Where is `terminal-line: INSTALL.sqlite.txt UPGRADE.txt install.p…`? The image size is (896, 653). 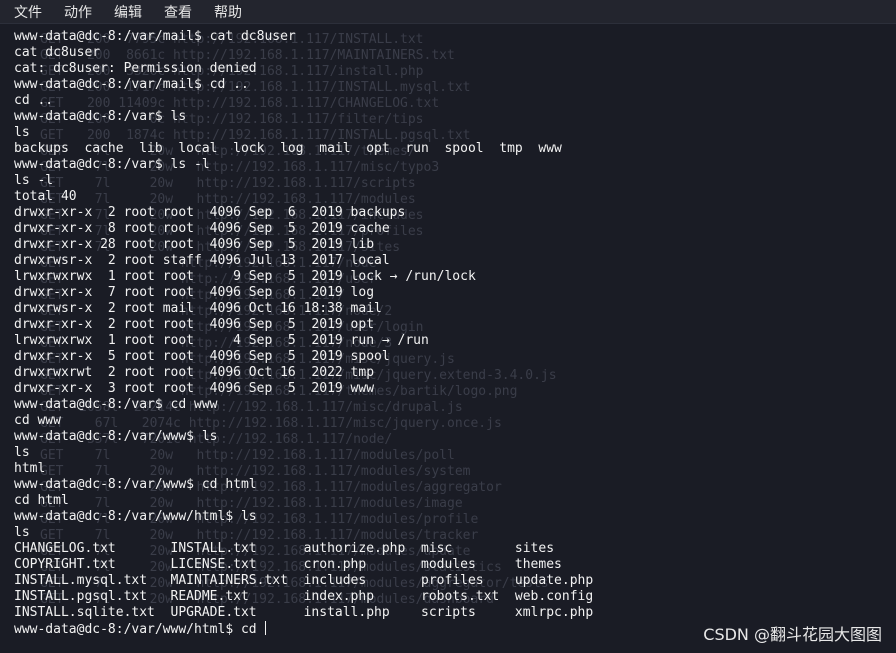
terminal-line: INSTALL.sqlite.txt UPGRADE.txt install.p… is located at coordinates (303, 613).